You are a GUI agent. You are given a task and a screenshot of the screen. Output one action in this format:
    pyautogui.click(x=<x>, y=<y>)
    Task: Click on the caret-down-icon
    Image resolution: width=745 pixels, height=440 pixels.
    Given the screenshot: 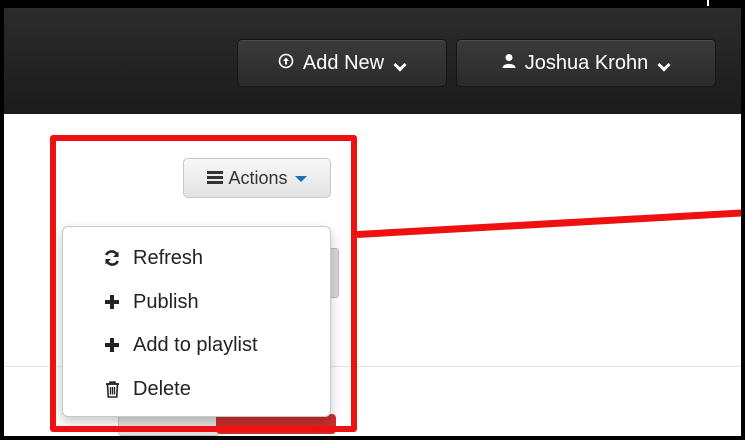 What is the action you would take?
    pyautogui.click(x=300, y=179)
    